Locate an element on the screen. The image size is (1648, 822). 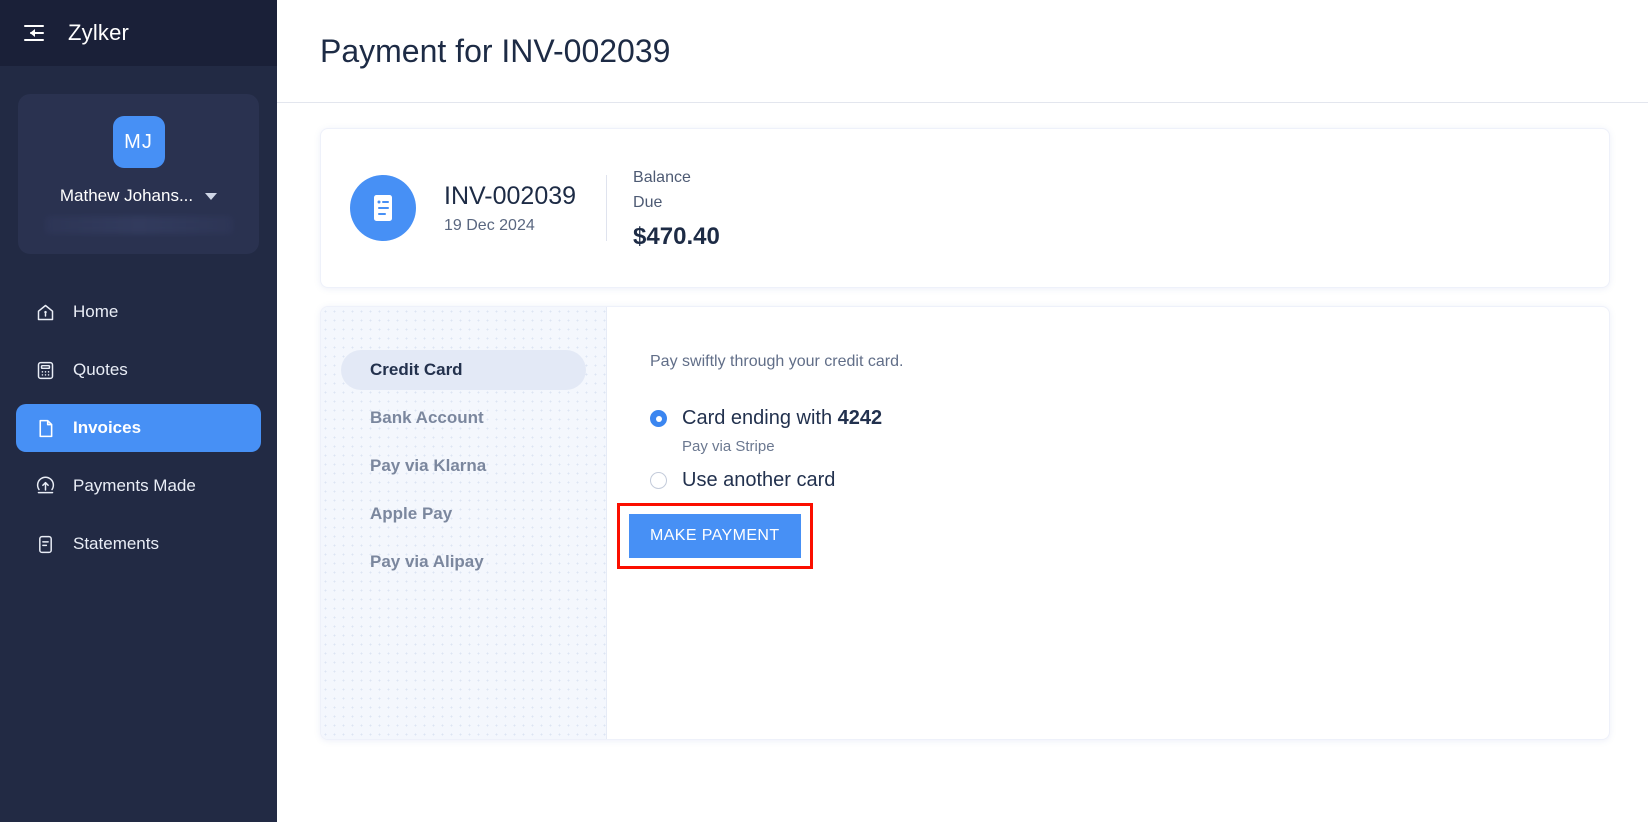
document-icon is located at coordinates (45, 428).